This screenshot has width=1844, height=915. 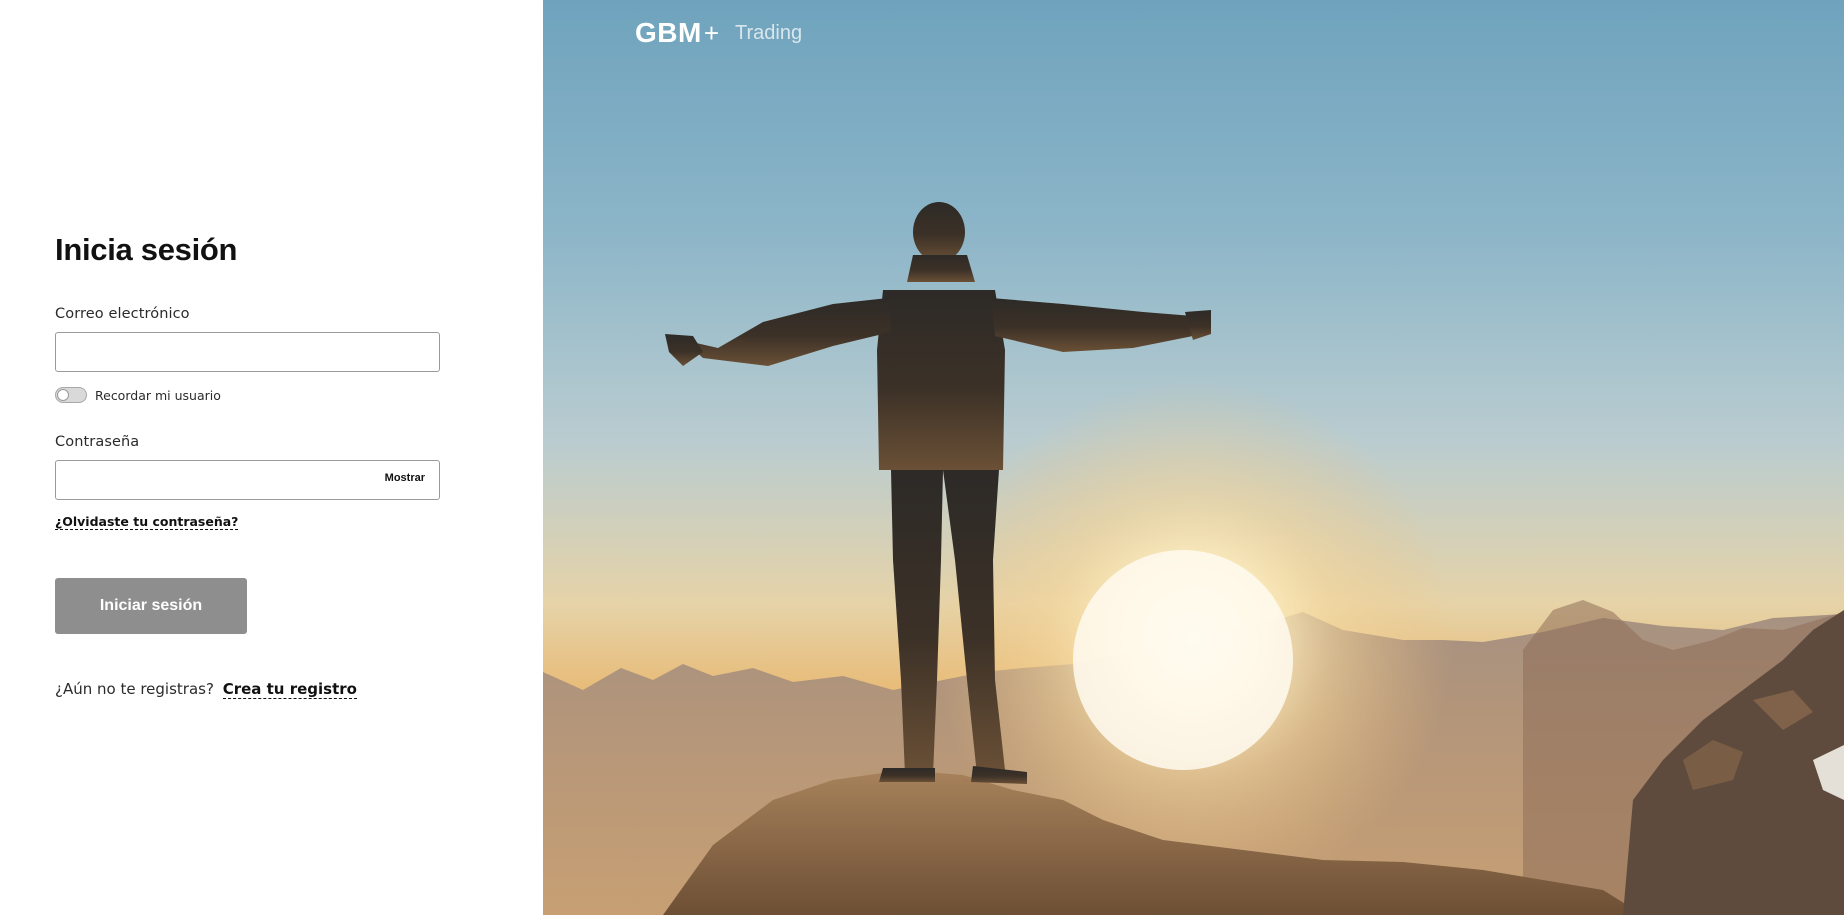 What do you see at coordinates (247, 352) in the screenshot?
I see `email-input` at bounding box center [247, 352].